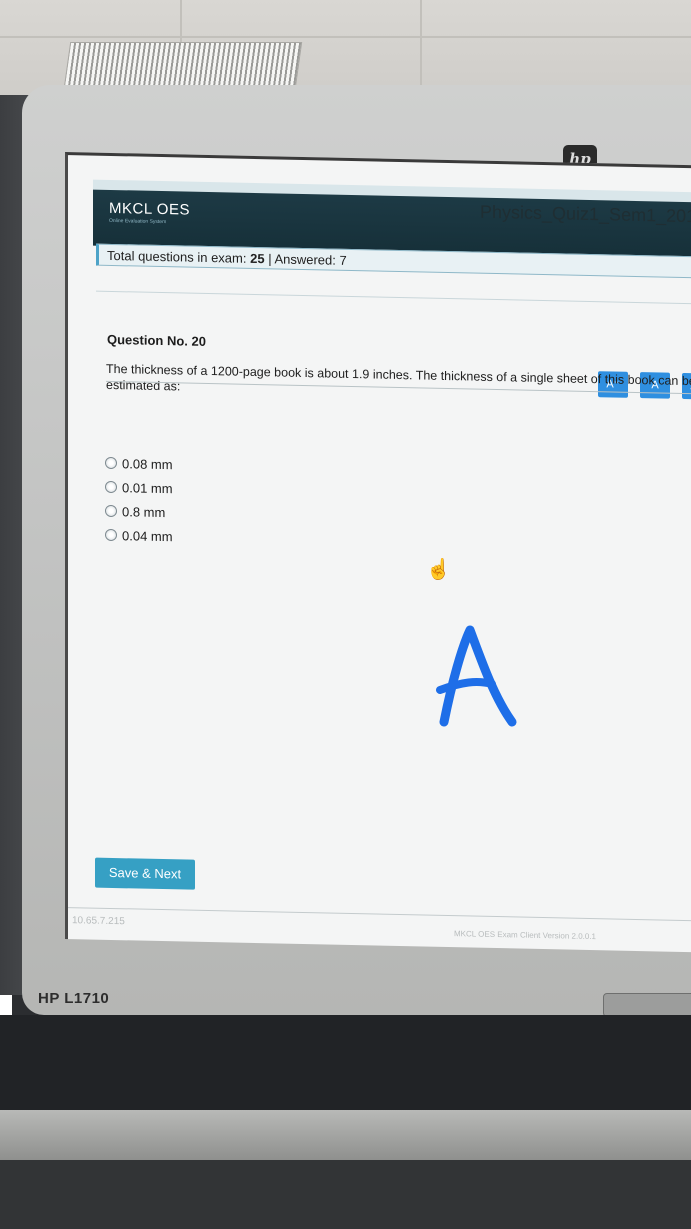 This screenshot has width=691, height=1229. Describe the element at coordinates (345, 37) in the screenshot. I see `ceiling-tile-line` at that location.